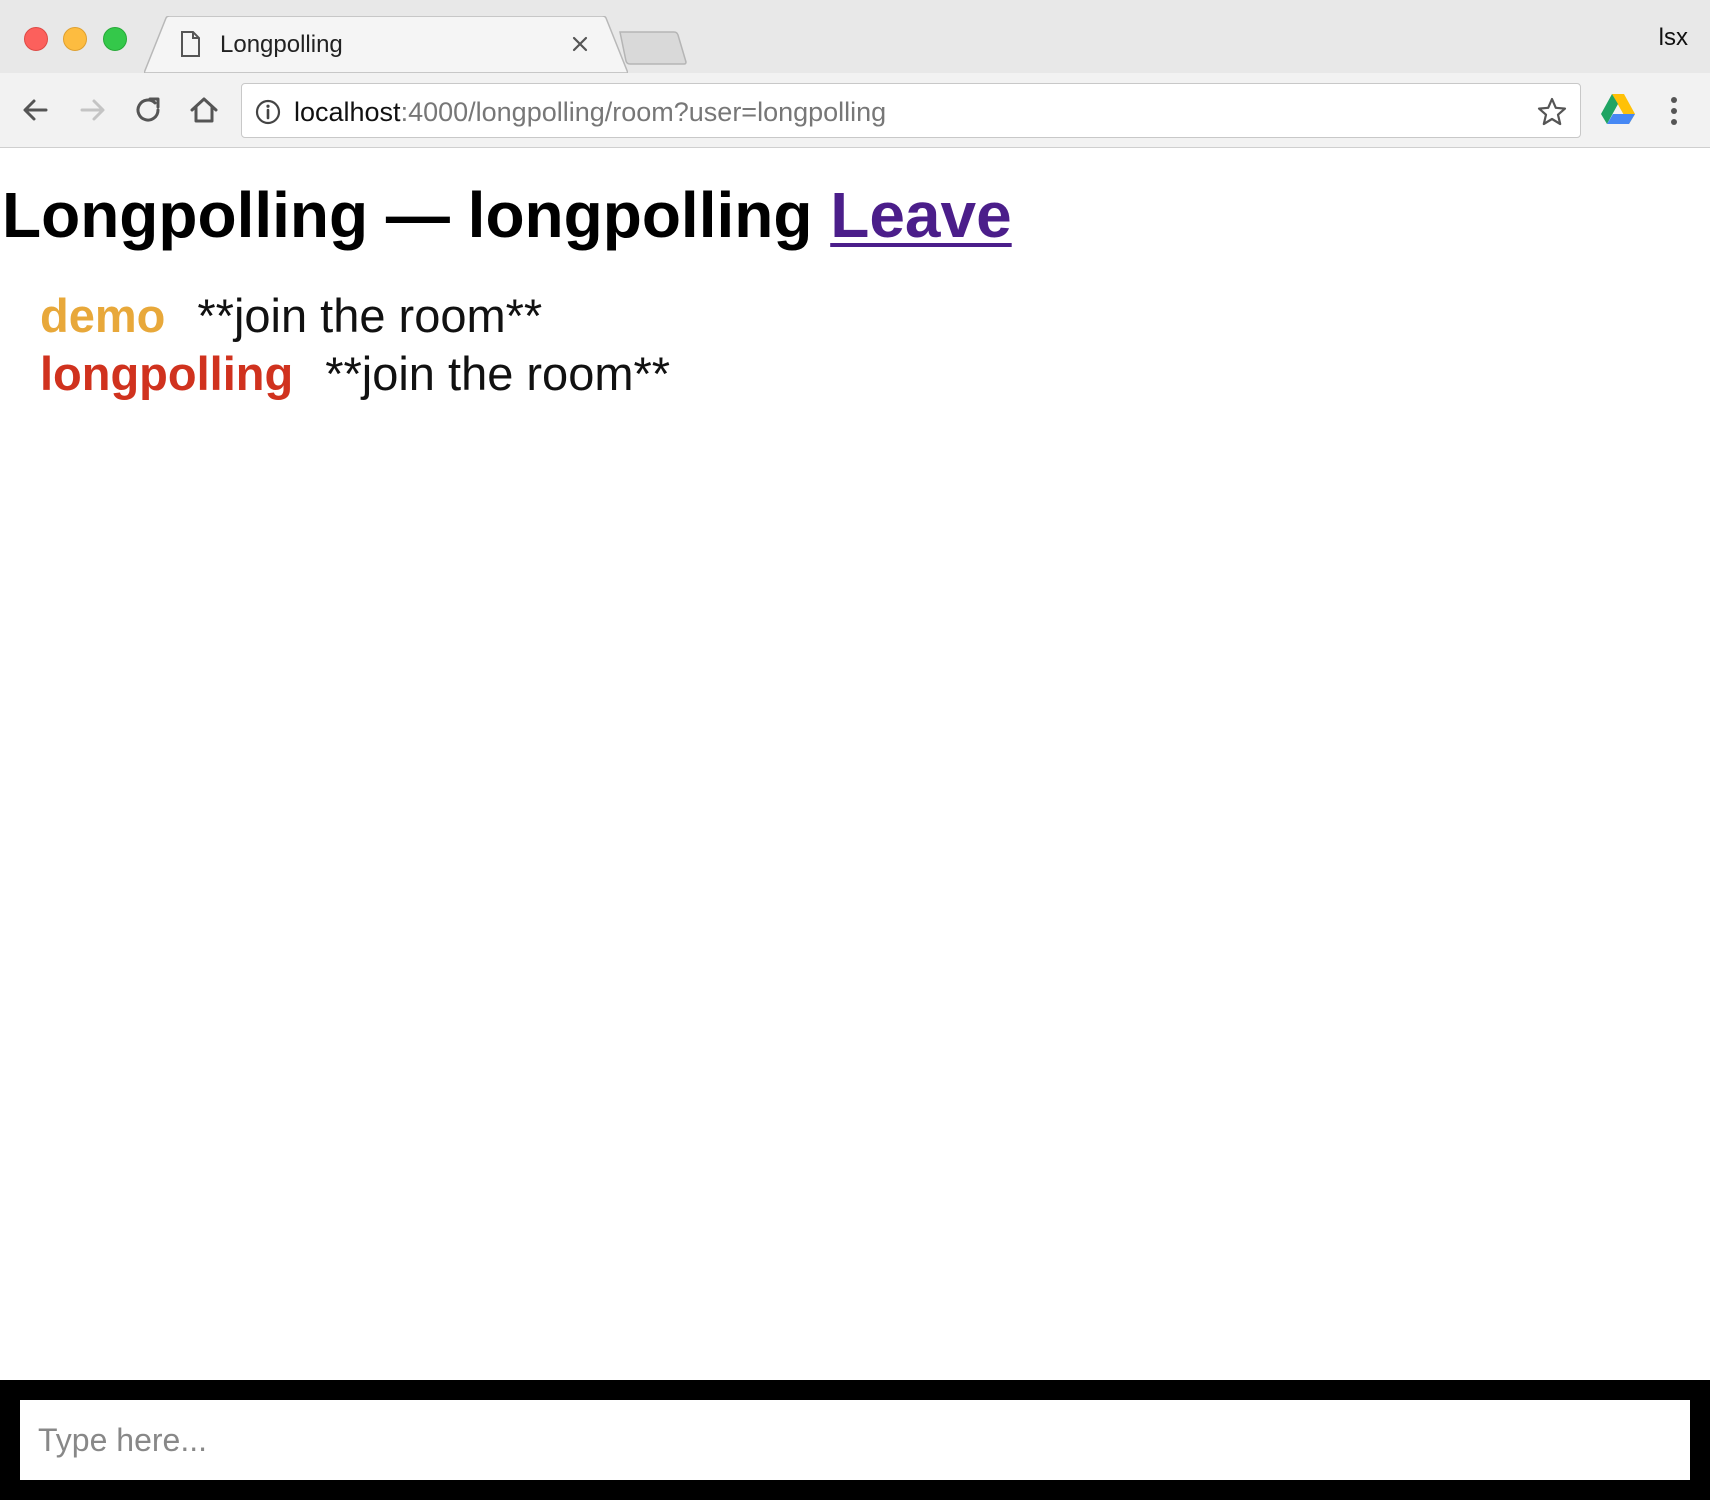 The height and width of the screenshot is (1500, 1710). I want to click on message-input, so click(855, 1440).